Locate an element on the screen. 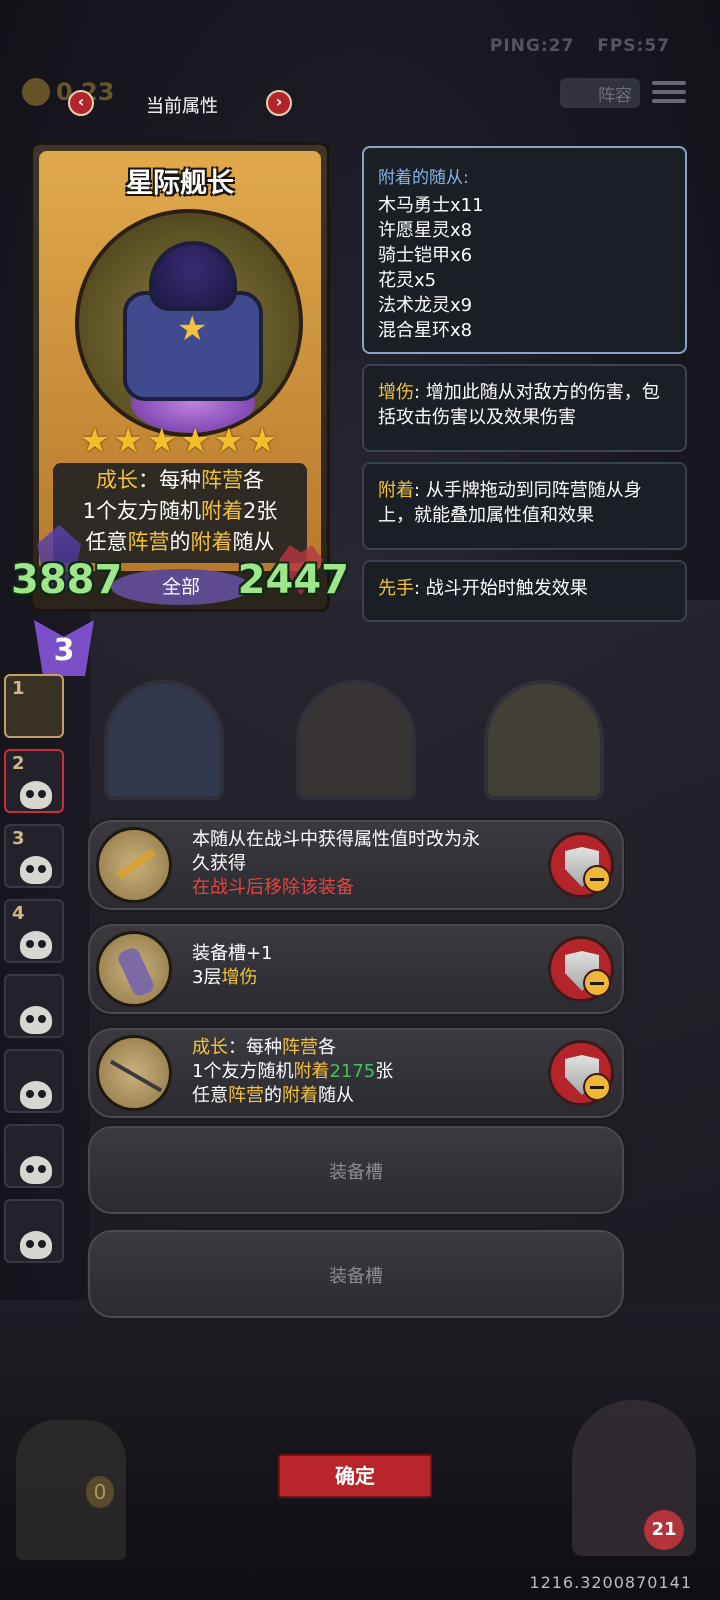 This screenshot has width=720, height=1600. roster-slot-number: 3 is located at coordinates (18, 838).